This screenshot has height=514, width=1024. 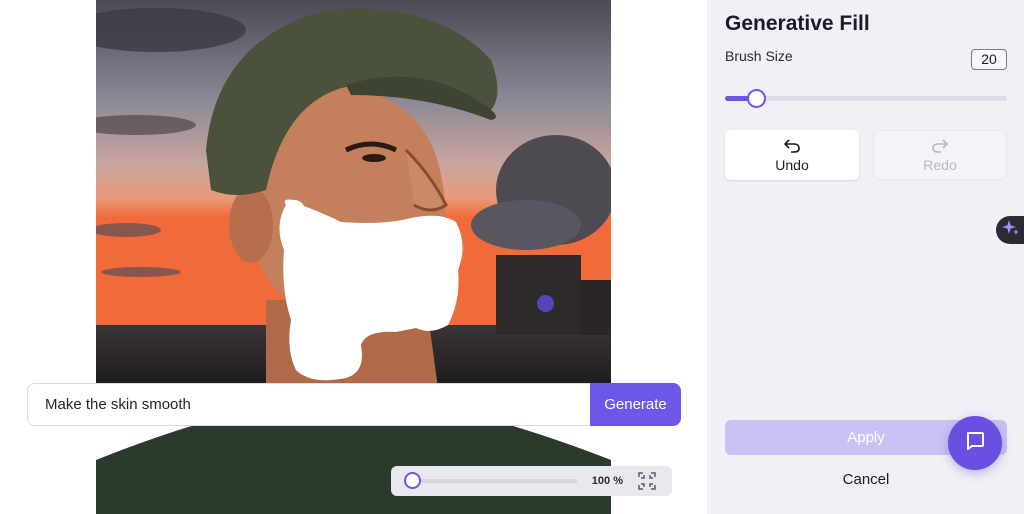 I want to click on cancel-button: Cancel, so click(x=866, y=479).